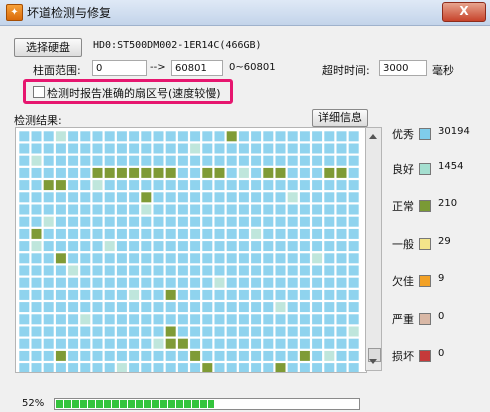  Describe the element at coordinates (451, 166) in the screenshot. I see `legend-count: 1454` at that location.